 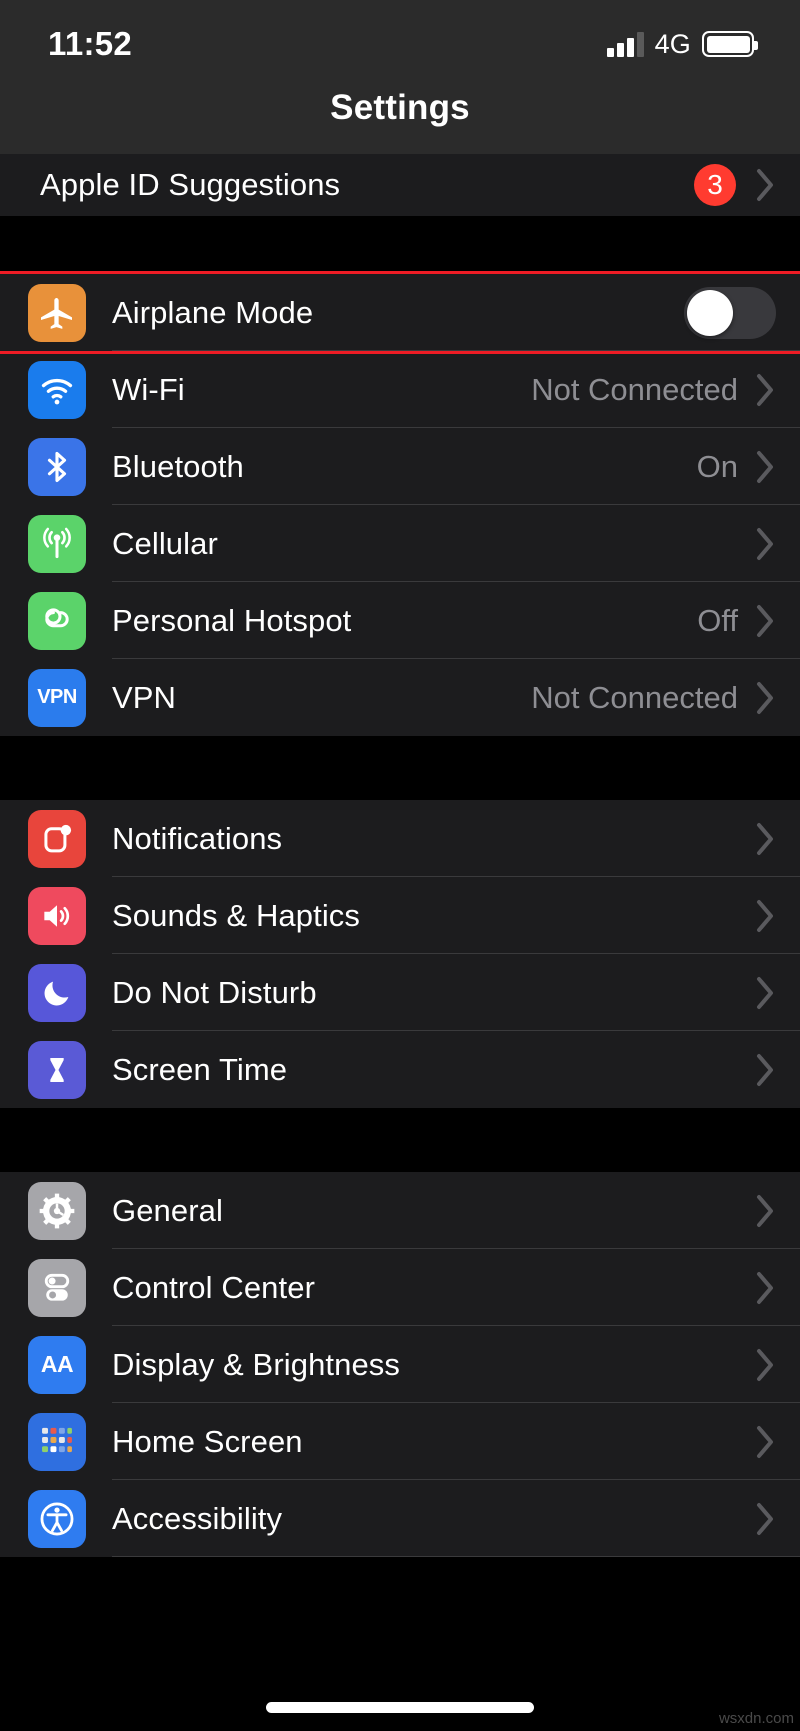 I want to click on row-label: Personal Hotspot, so click(x=232, y=620).